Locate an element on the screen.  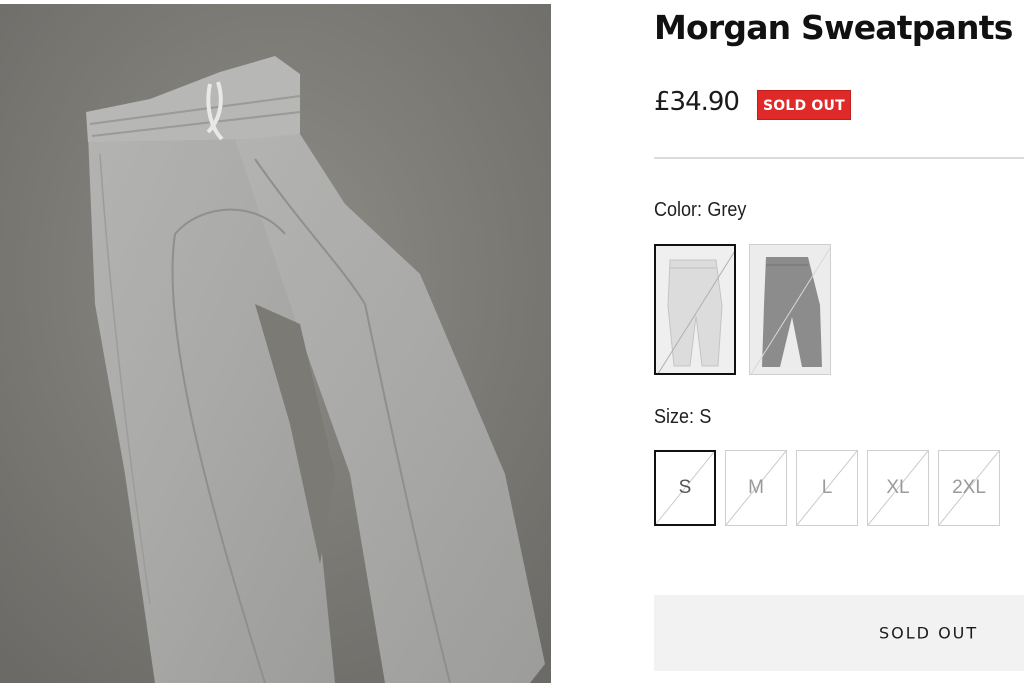
sold-out-badge: SOLD OUT is located at coordinates (804, 105).